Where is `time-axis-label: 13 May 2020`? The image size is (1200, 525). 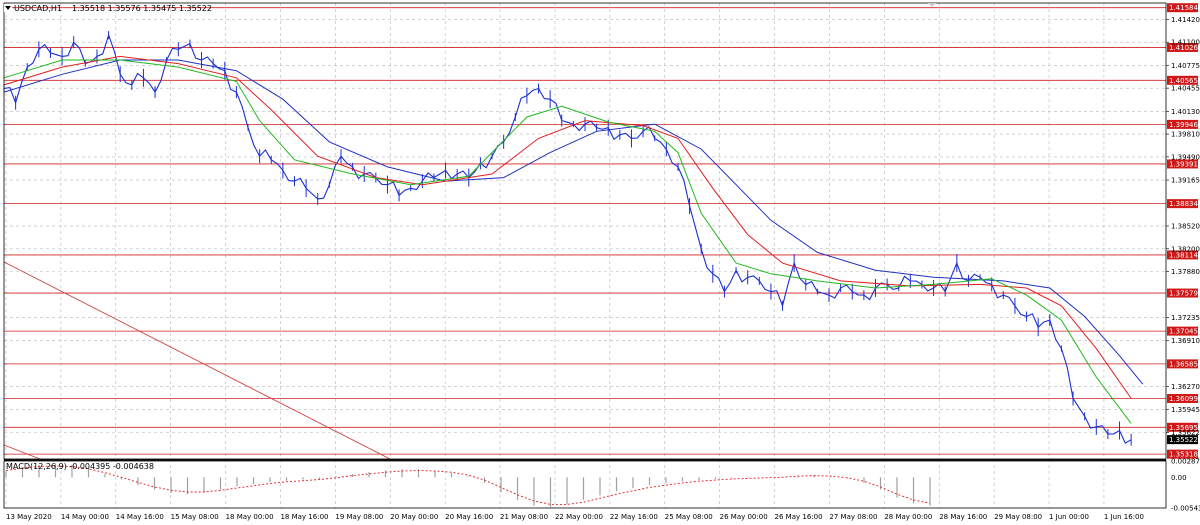 time-axis-label: 13 May 2020 is located at coordinates (29, 517).